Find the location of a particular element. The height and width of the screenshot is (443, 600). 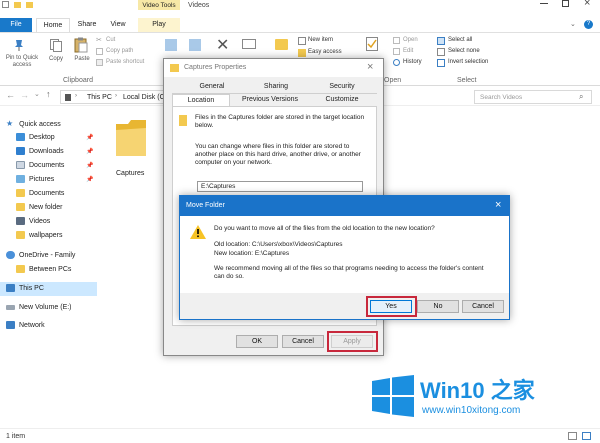

breadcrumb-this-pc: This PC is located at coordinates (99, 97).